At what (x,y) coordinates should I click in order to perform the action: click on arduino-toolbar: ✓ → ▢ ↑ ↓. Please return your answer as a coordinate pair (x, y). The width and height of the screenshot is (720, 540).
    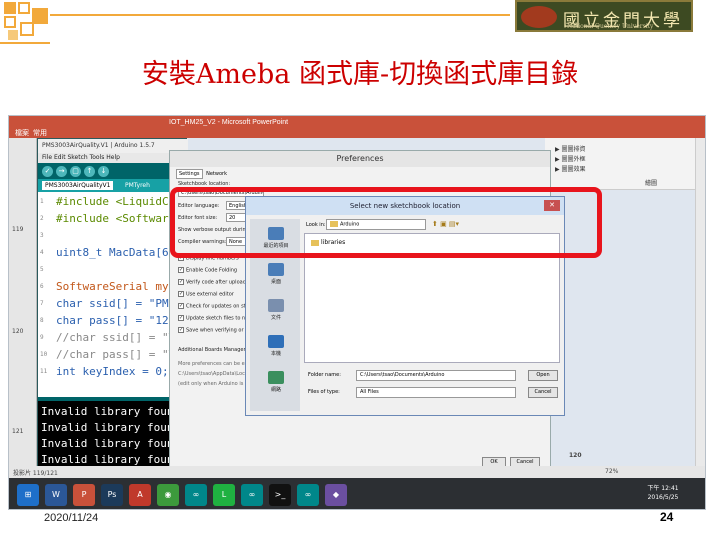
    Looking at the image, I should click on (113, 171).